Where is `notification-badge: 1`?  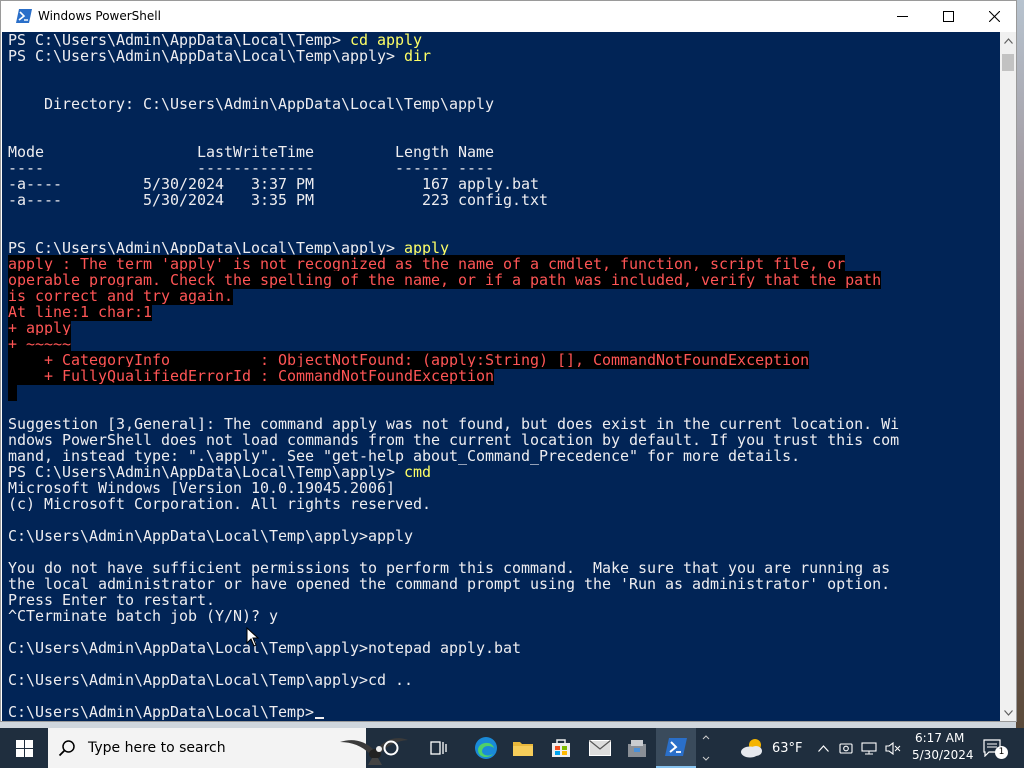
notification-badge: 1 is located at coordinates (1001, 752).